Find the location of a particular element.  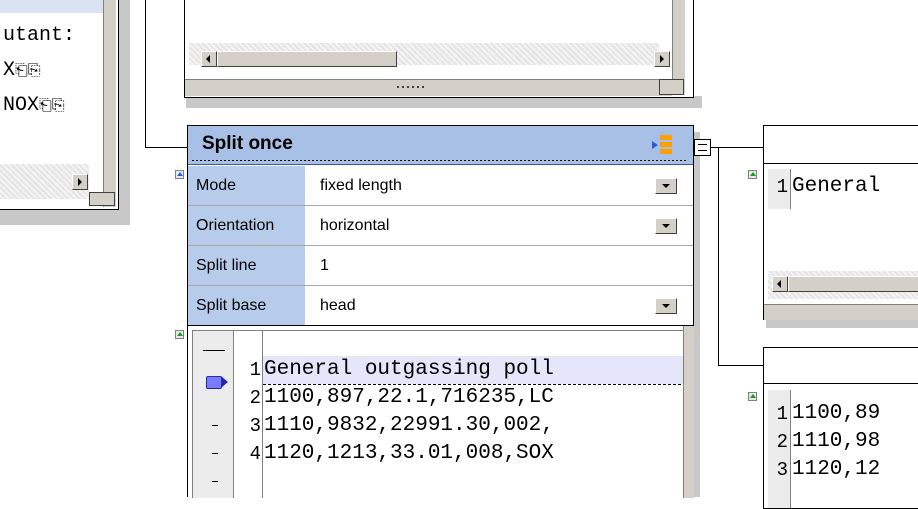

prop-label: Mode is located at coordinates (246, 185).